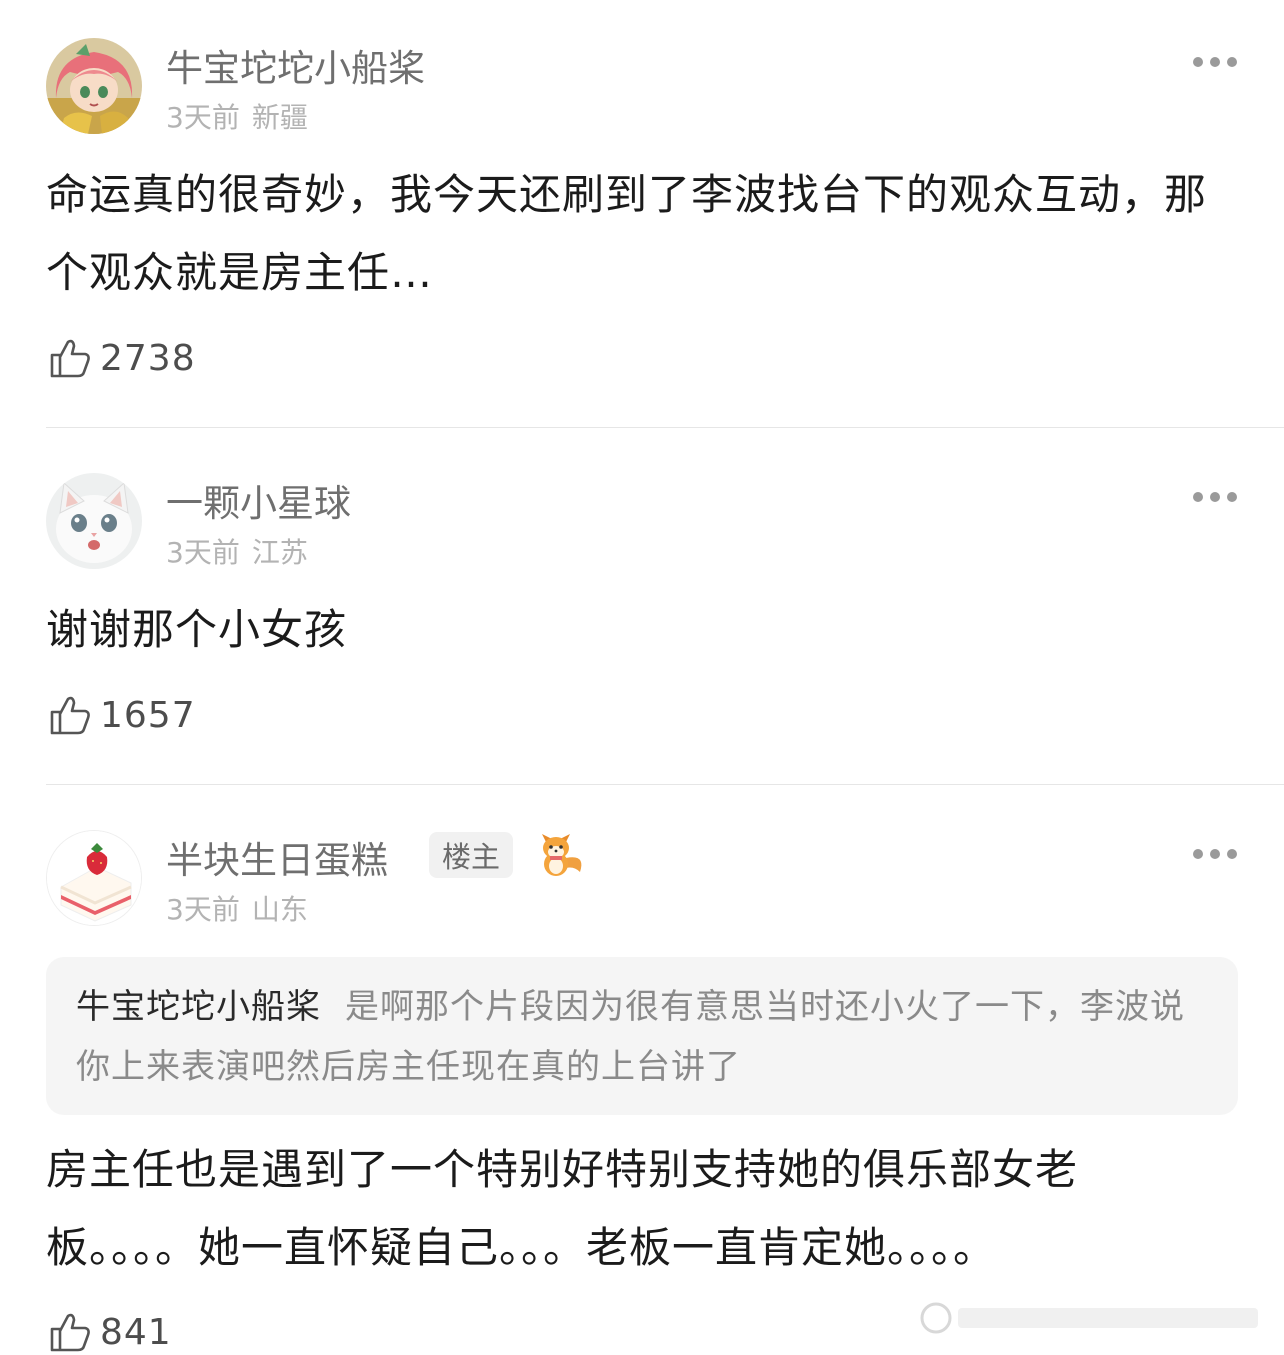 The height and width of the screenshot is (1355, 1284). Describe the element at coordinates (197, 629) in the screenshot. I see `comment-text: 谢谢那个小女孩` at that location.